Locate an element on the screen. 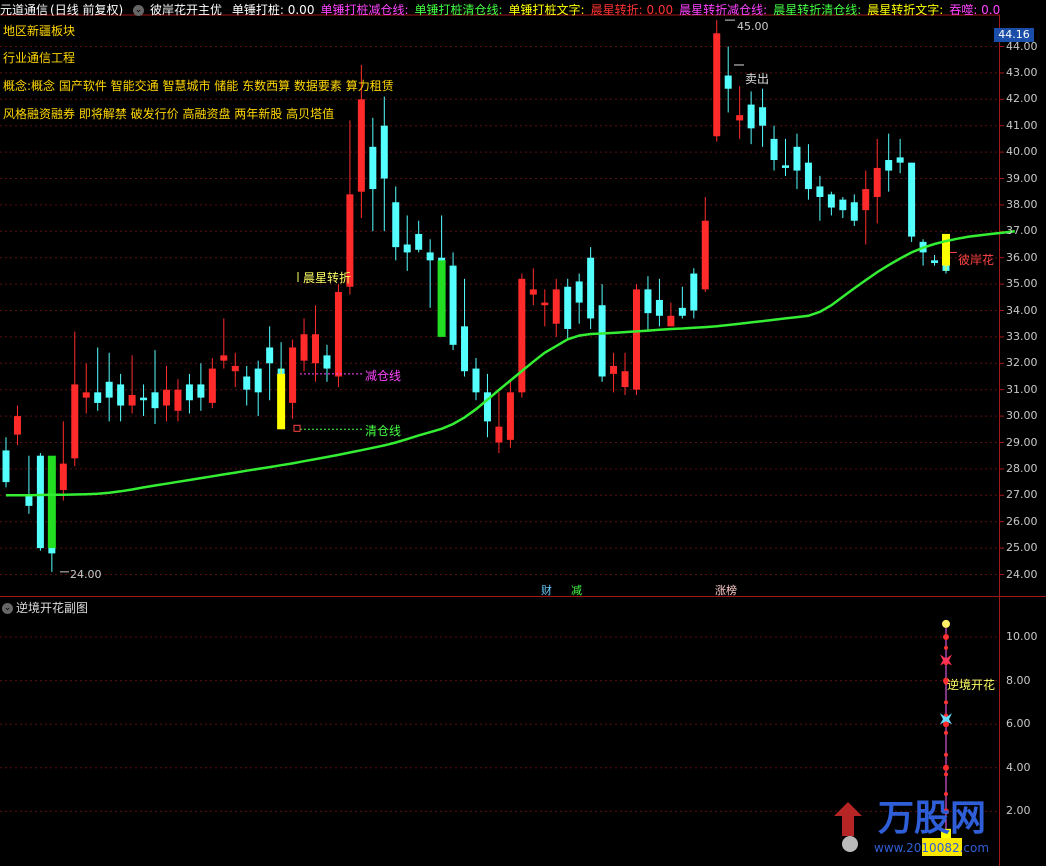 Image resolution: width=1046 pixels, height=866 pixels. reduce-line-label: 减仓线 is located at coordinates (383, 376).